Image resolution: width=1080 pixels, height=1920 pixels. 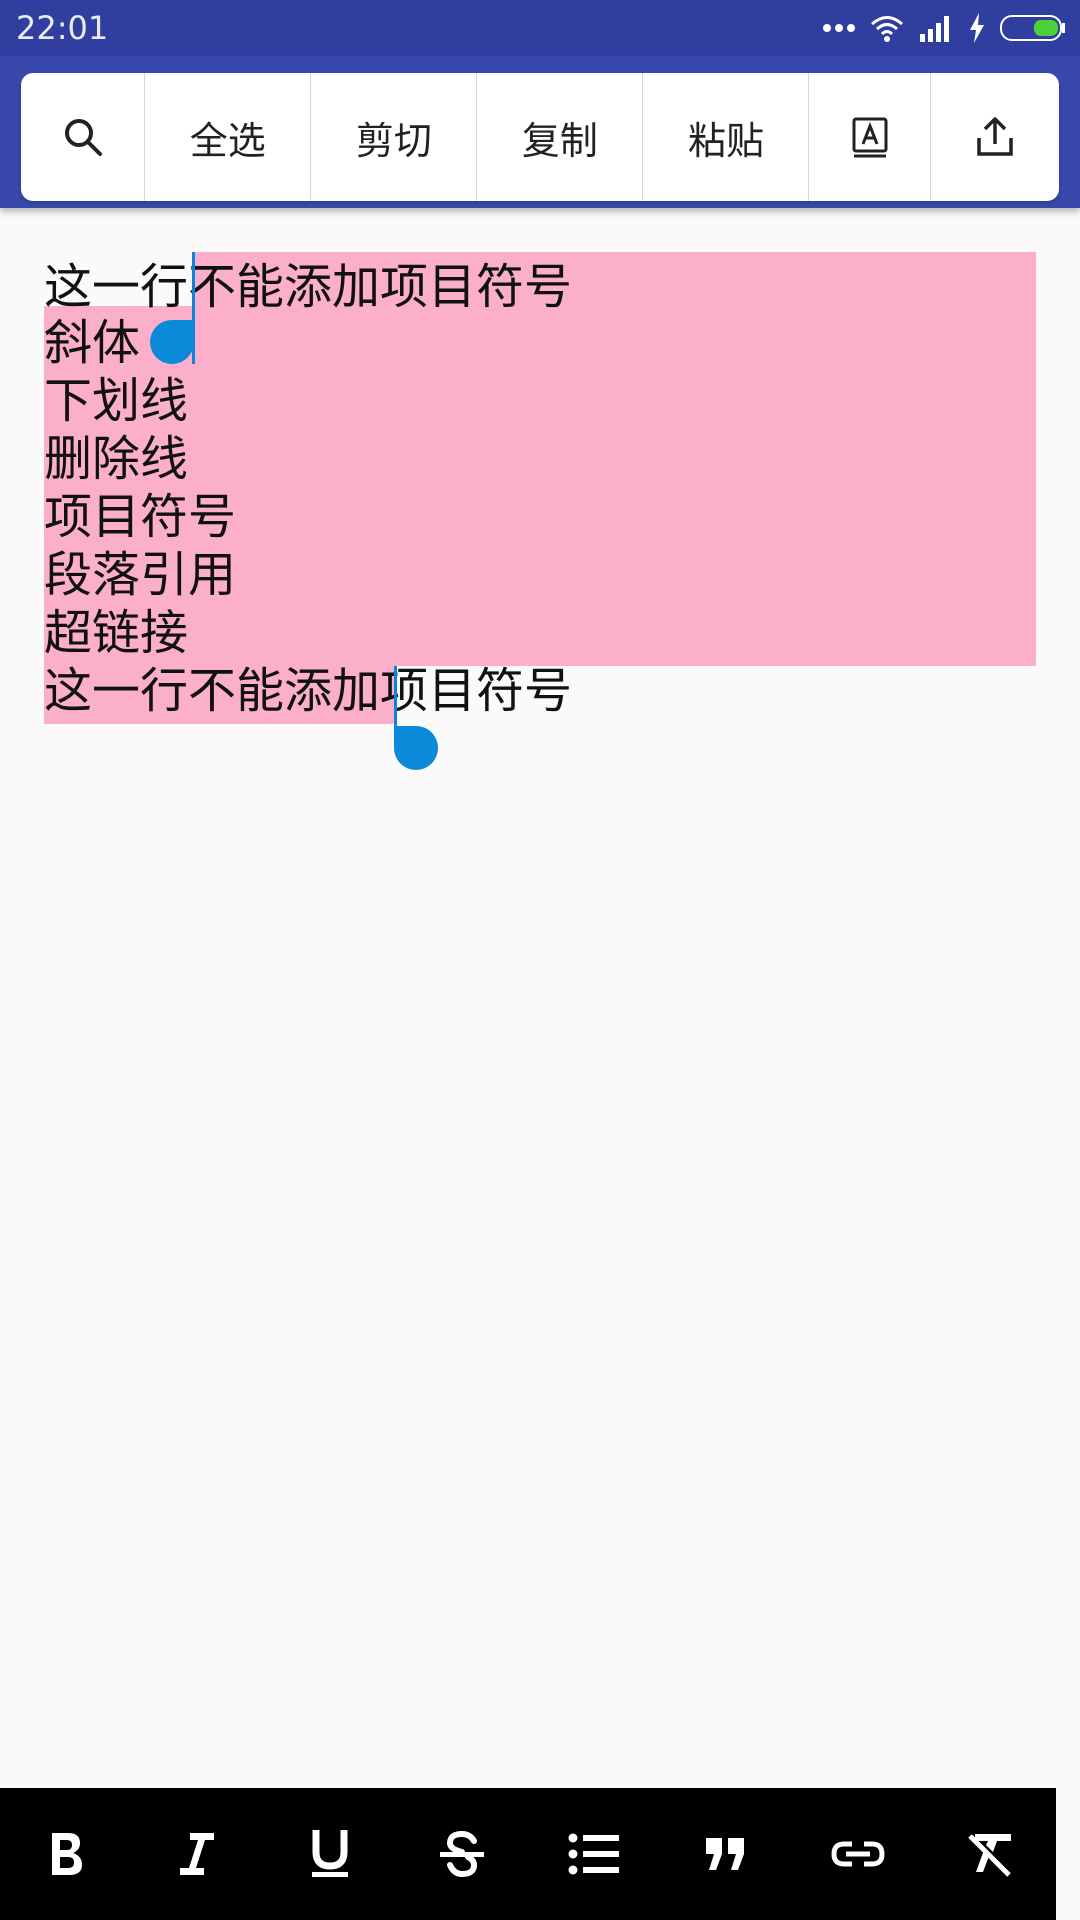 I want to click on cut-button: 剪切, so click(x=394, y=137).